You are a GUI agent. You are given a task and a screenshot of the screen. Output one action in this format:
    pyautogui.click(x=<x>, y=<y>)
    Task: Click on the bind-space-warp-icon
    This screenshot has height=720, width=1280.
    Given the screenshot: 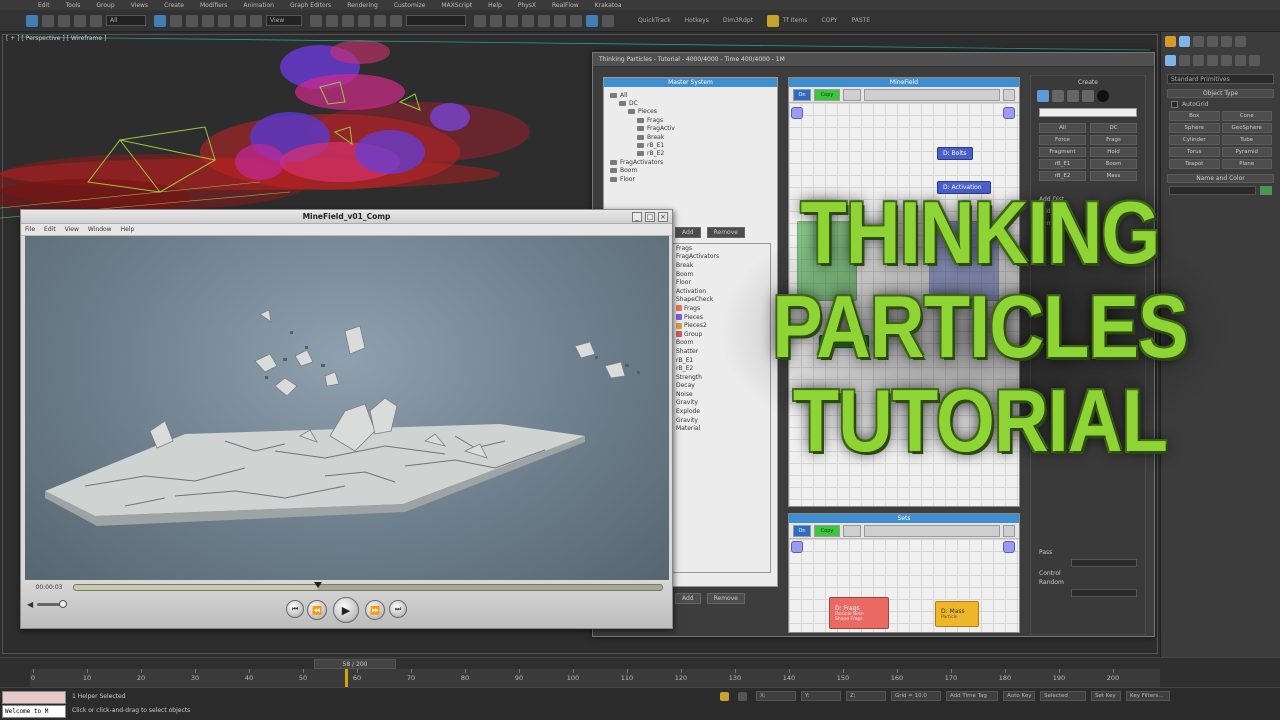 What is the action you would take?
    pyautogui.click(x=96, y=20)
    